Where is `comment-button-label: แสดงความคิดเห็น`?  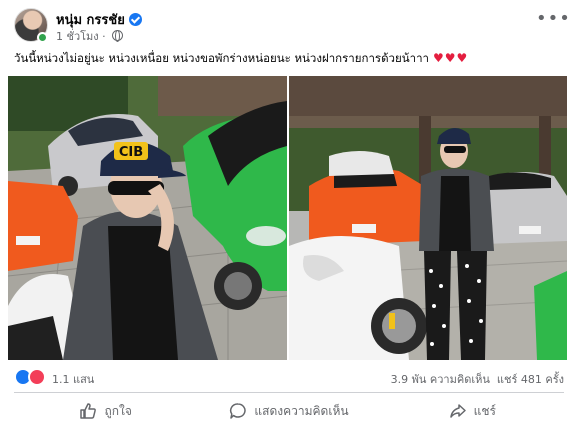 comment-button-label: แสดงความคิดเห็น is located at coordinates (301, 410).